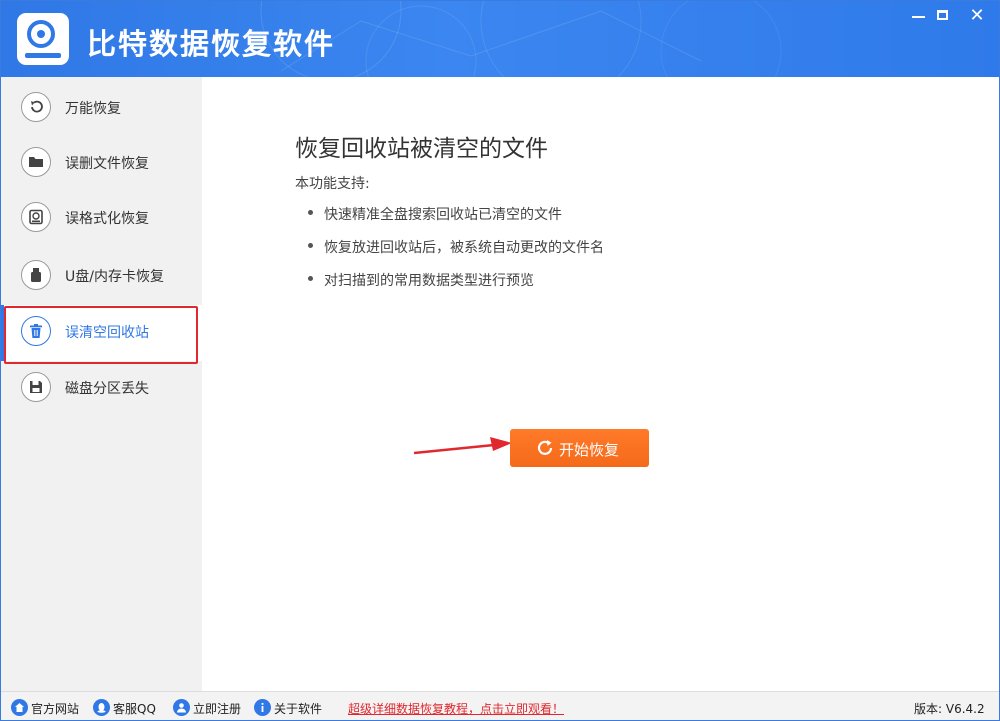  What do you see at coordinates (463, 446) in the screenshot?
I see `red-arrow-annotation` at bounding box center [463, 446].